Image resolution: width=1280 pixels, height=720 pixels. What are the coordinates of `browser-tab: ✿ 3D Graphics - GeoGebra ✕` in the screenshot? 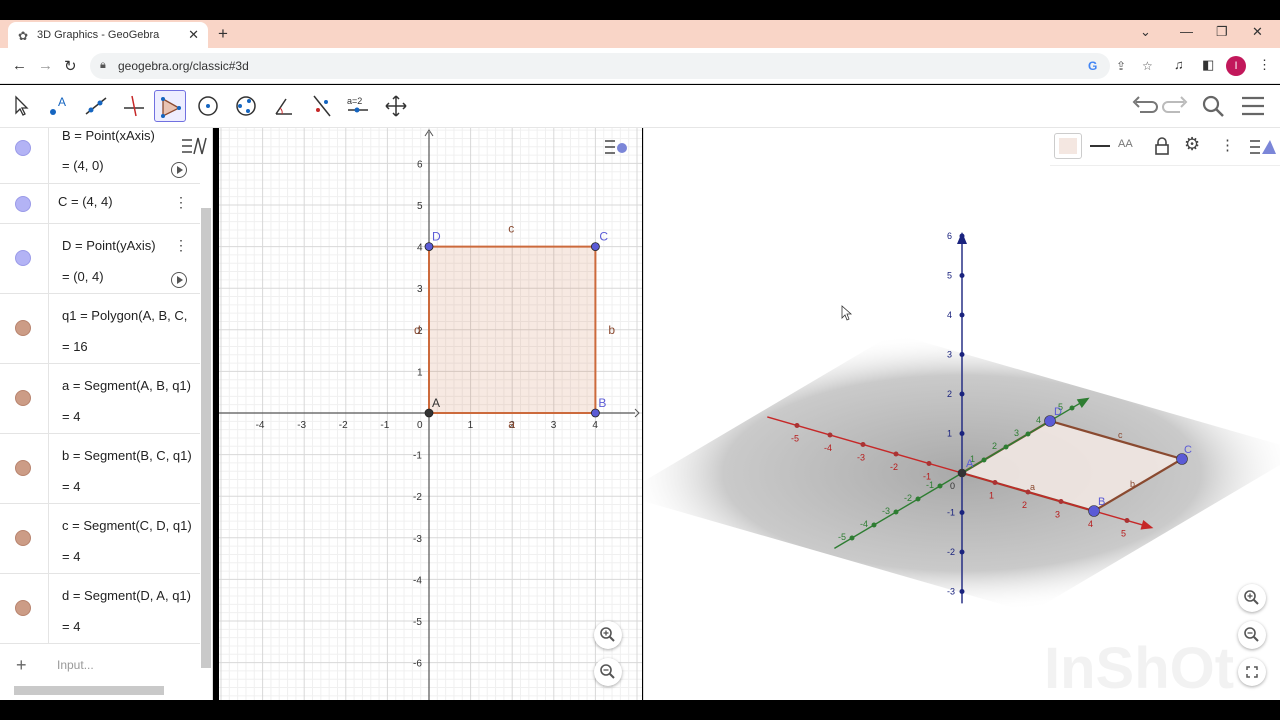 It's located at (108, 35).